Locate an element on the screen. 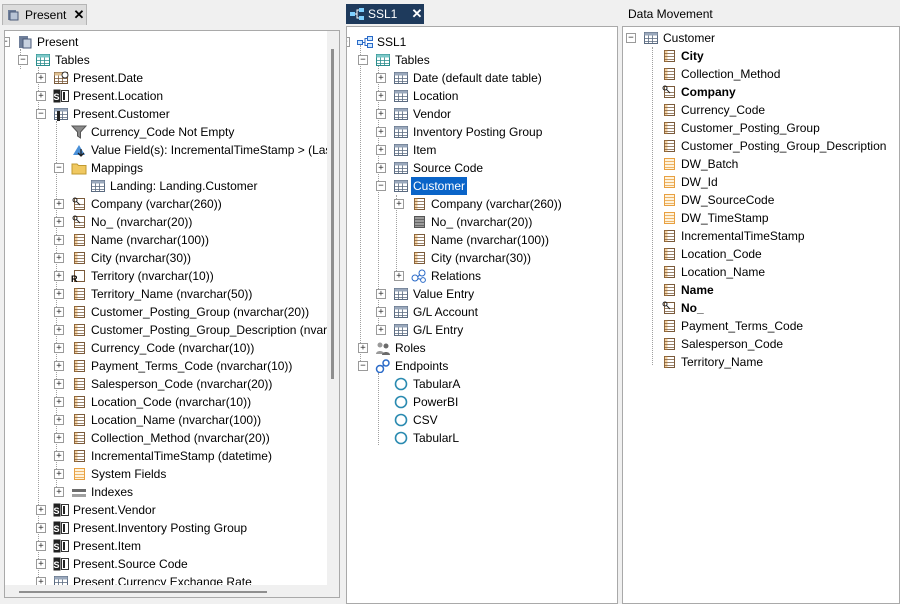 The width and height of the screenshot is (900, 604). tree-item: + System Fields is located at coordinates (172, 474).